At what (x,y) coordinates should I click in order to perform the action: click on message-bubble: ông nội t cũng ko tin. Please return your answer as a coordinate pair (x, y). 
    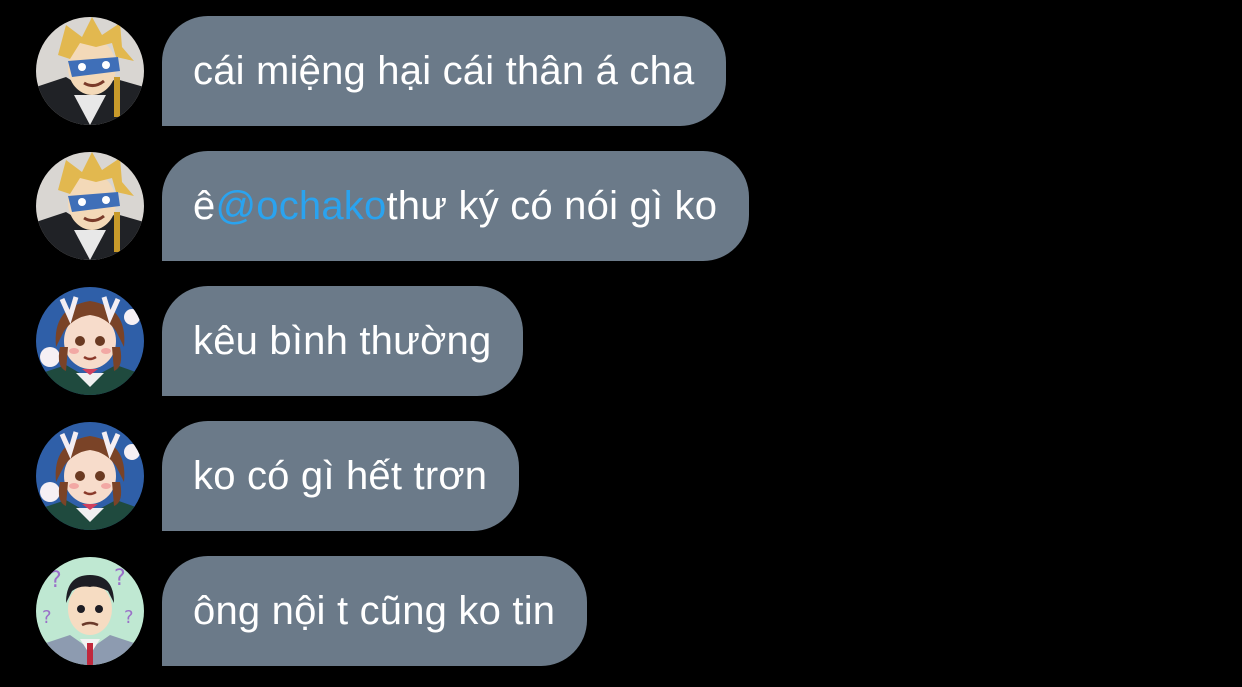
    Looking at the image, I should click on (375, 611).